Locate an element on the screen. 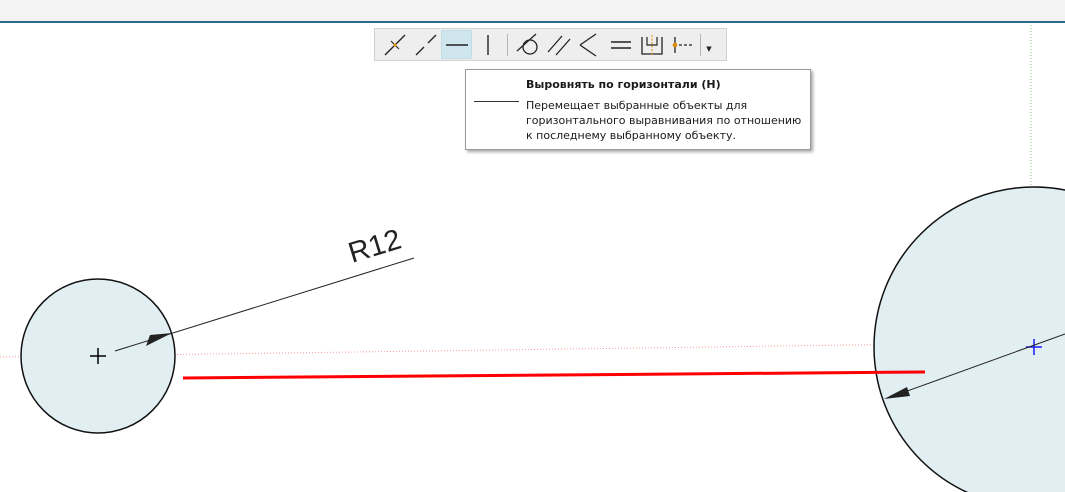 This screenshot has height=492, width=1065. perpendicular-button is located at coordinates (589, 44).